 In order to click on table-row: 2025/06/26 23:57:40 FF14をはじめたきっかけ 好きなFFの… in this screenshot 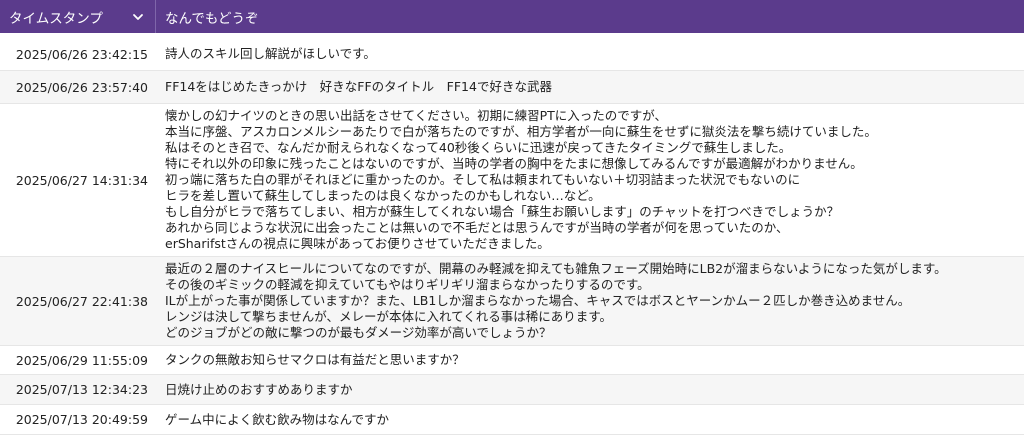, I will do `click(512, 87)`.